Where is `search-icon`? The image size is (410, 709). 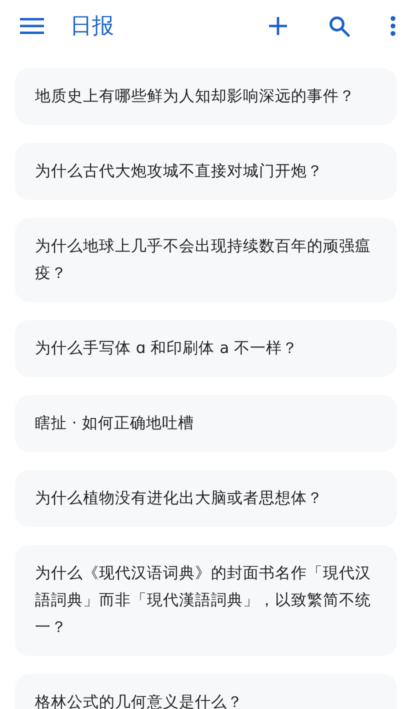
search-icon is located at coordinates (339, 26).